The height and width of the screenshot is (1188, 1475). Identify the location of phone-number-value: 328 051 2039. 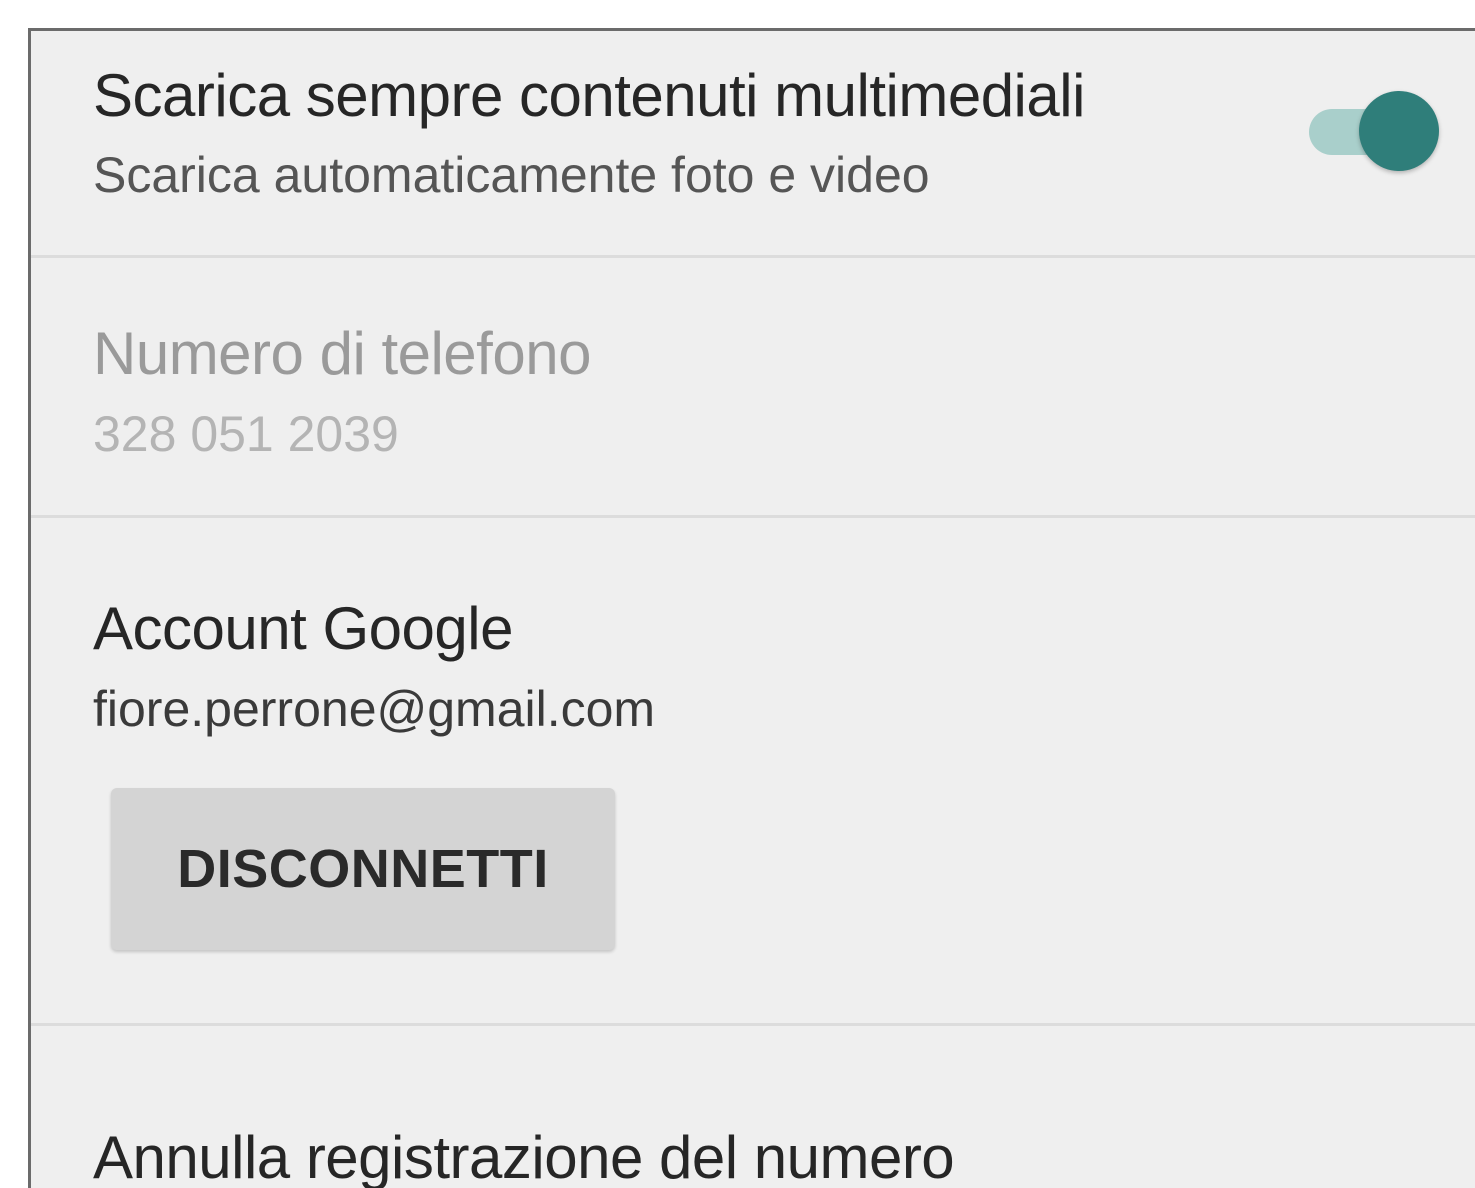
(246, 434).